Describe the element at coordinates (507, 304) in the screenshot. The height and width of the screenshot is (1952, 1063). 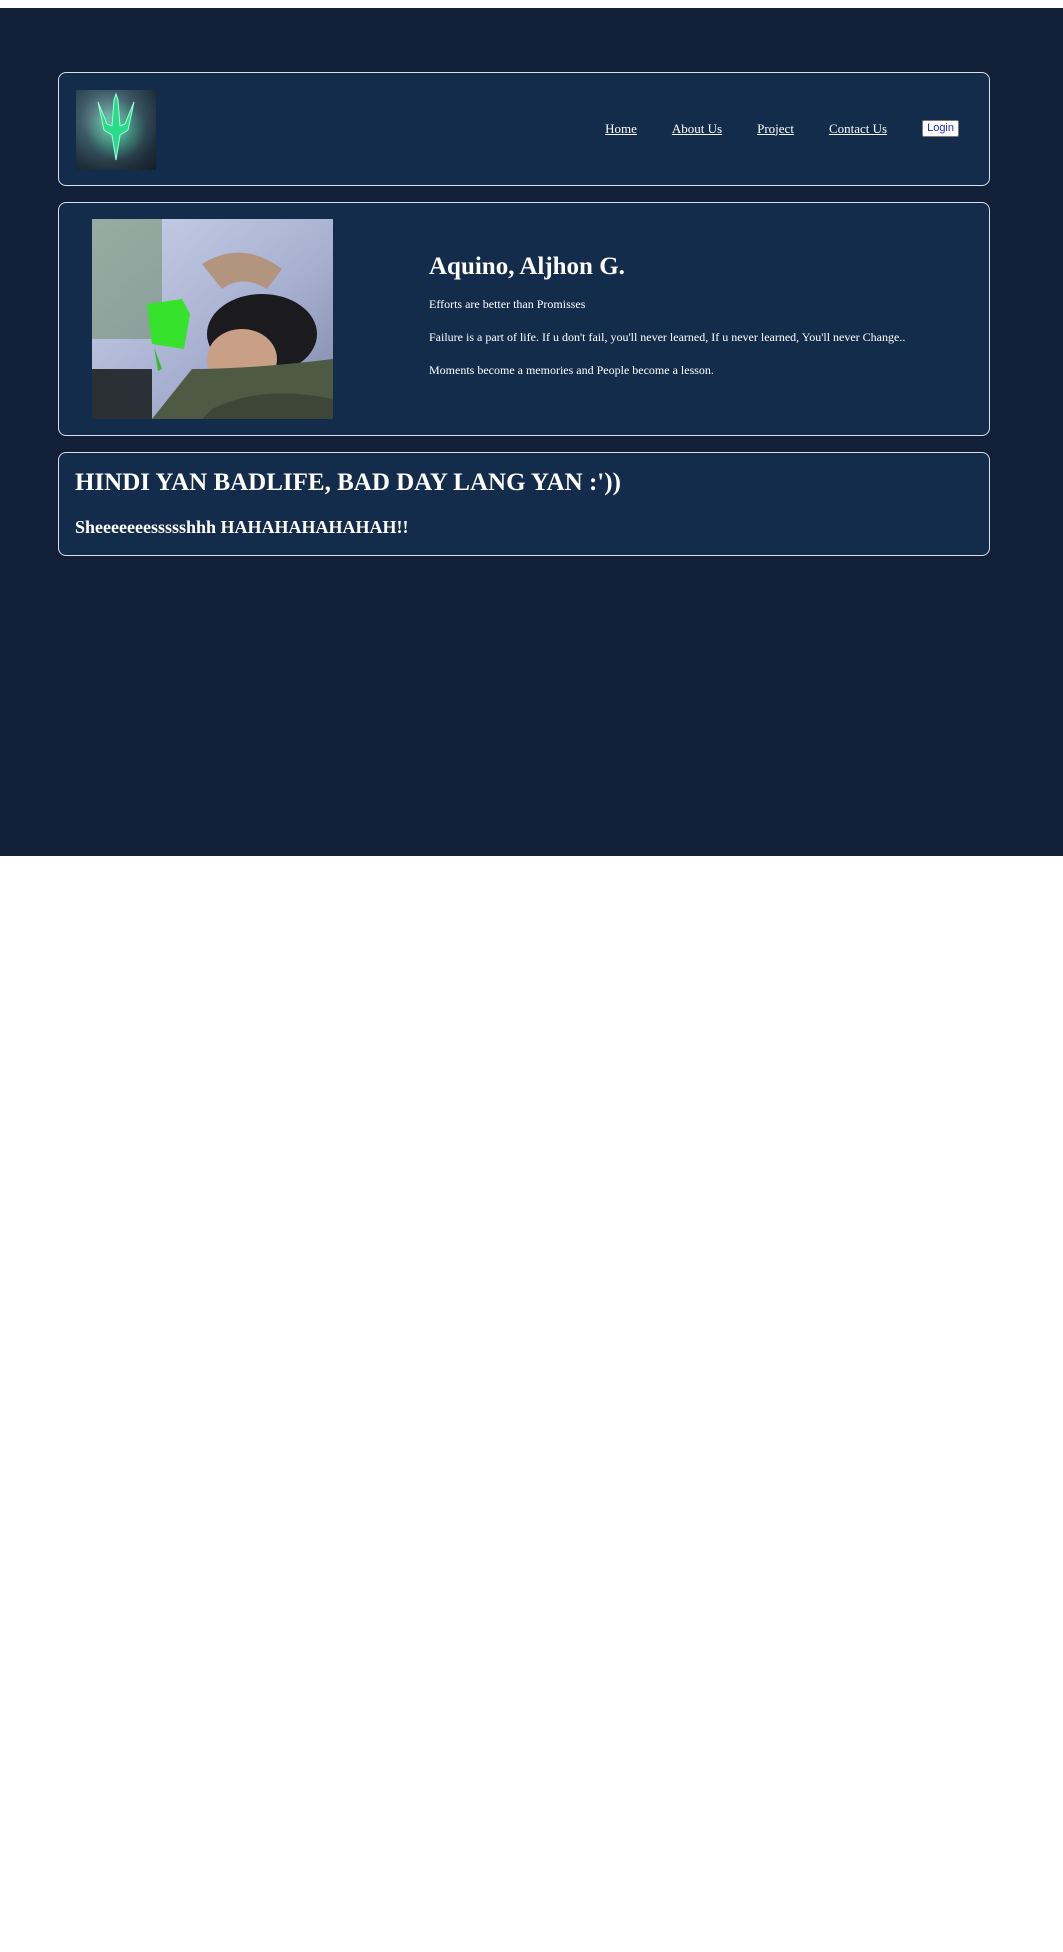
I see `profile-motto: Efforts are better than Promisses` at that location.